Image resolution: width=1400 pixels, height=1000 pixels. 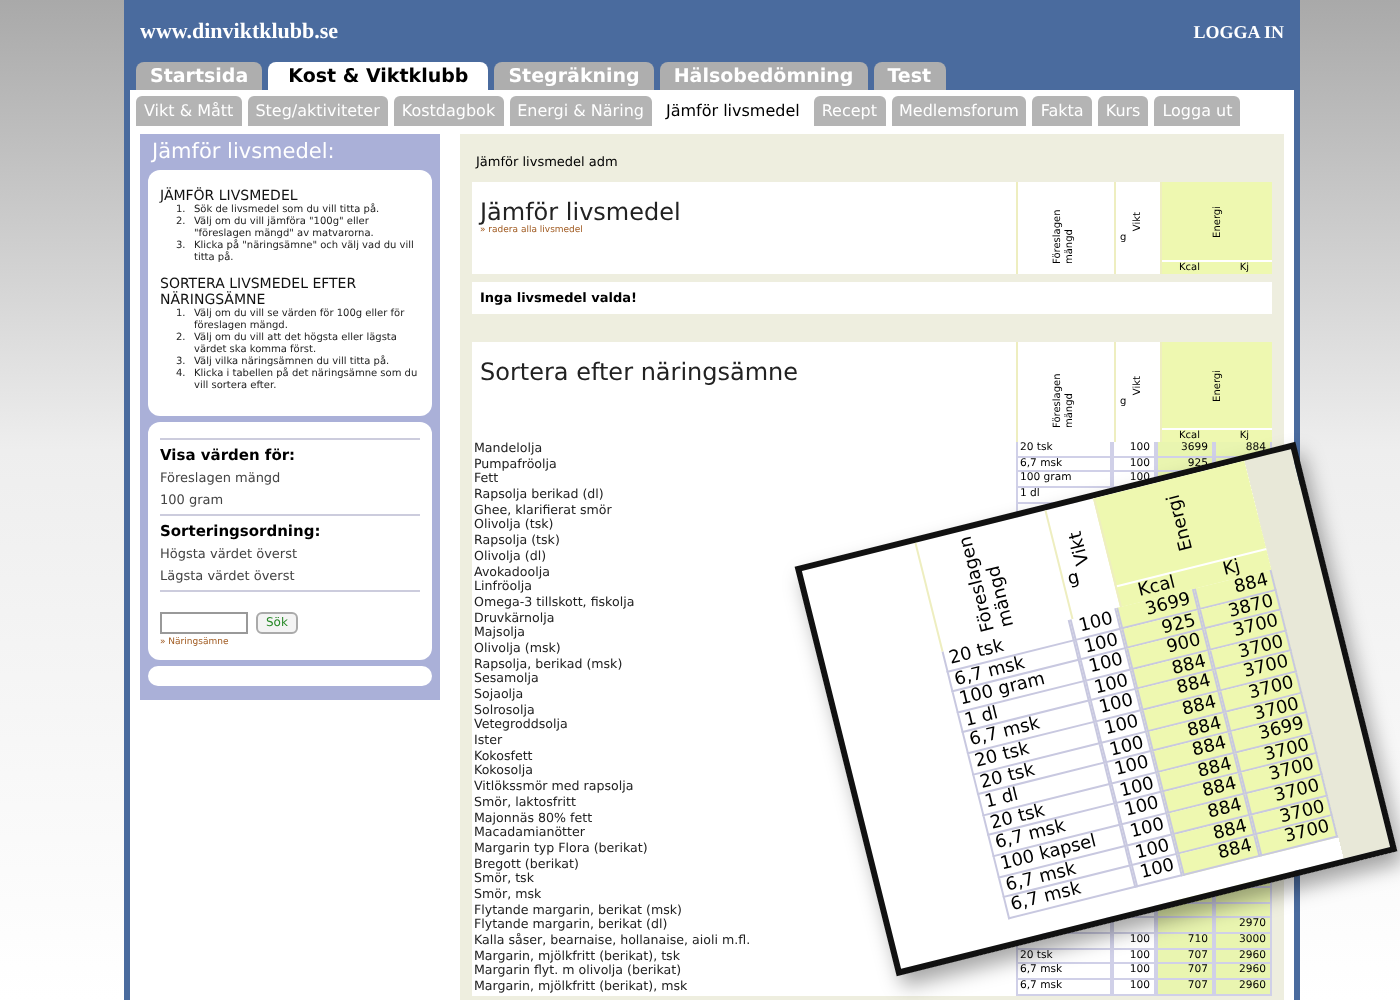 I want to click on nav-tab: Kost & Viktklubb, so click(x=378, y=76).